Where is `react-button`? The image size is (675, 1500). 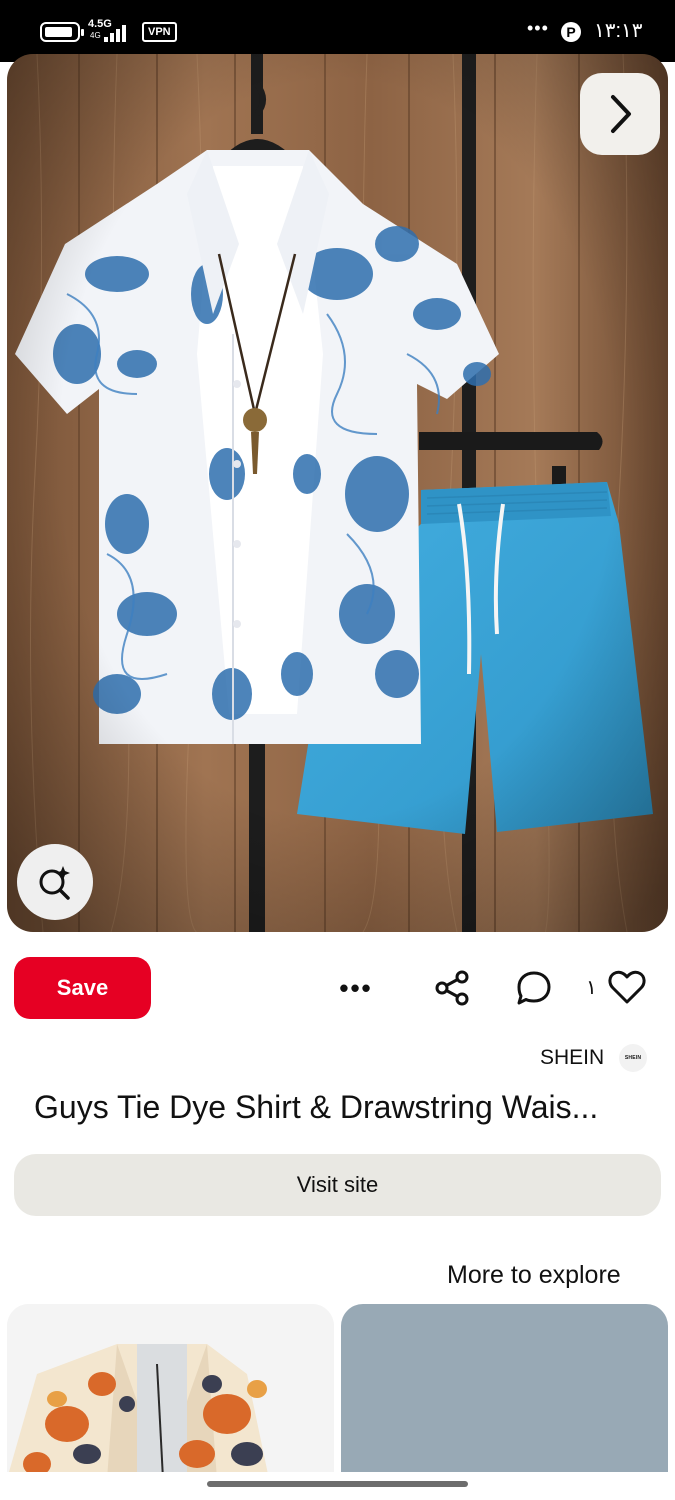 react-button is located at coordinates (627, 987).